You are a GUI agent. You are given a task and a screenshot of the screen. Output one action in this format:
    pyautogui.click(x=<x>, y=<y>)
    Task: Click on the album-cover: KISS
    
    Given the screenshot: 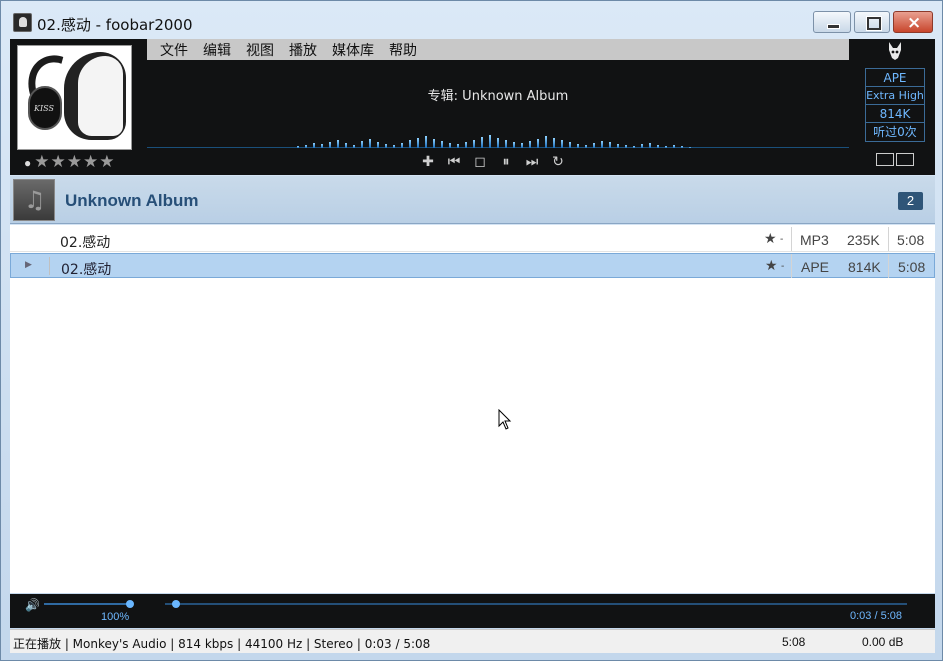 What is the action you would take?
    pyautogui.click(x=74, y=97)
    